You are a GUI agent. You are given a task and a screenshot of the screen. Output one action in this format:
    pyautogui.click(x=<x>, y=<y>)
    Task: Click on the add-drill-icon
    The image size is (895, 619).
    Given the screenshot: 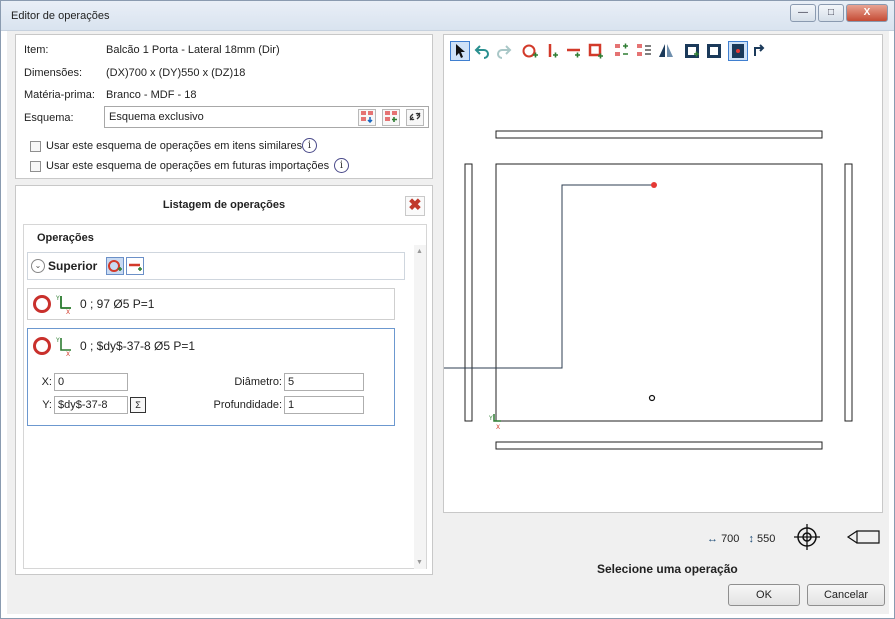 What is the action you would take?
    pyautogui.click(x=115, y=266)
    